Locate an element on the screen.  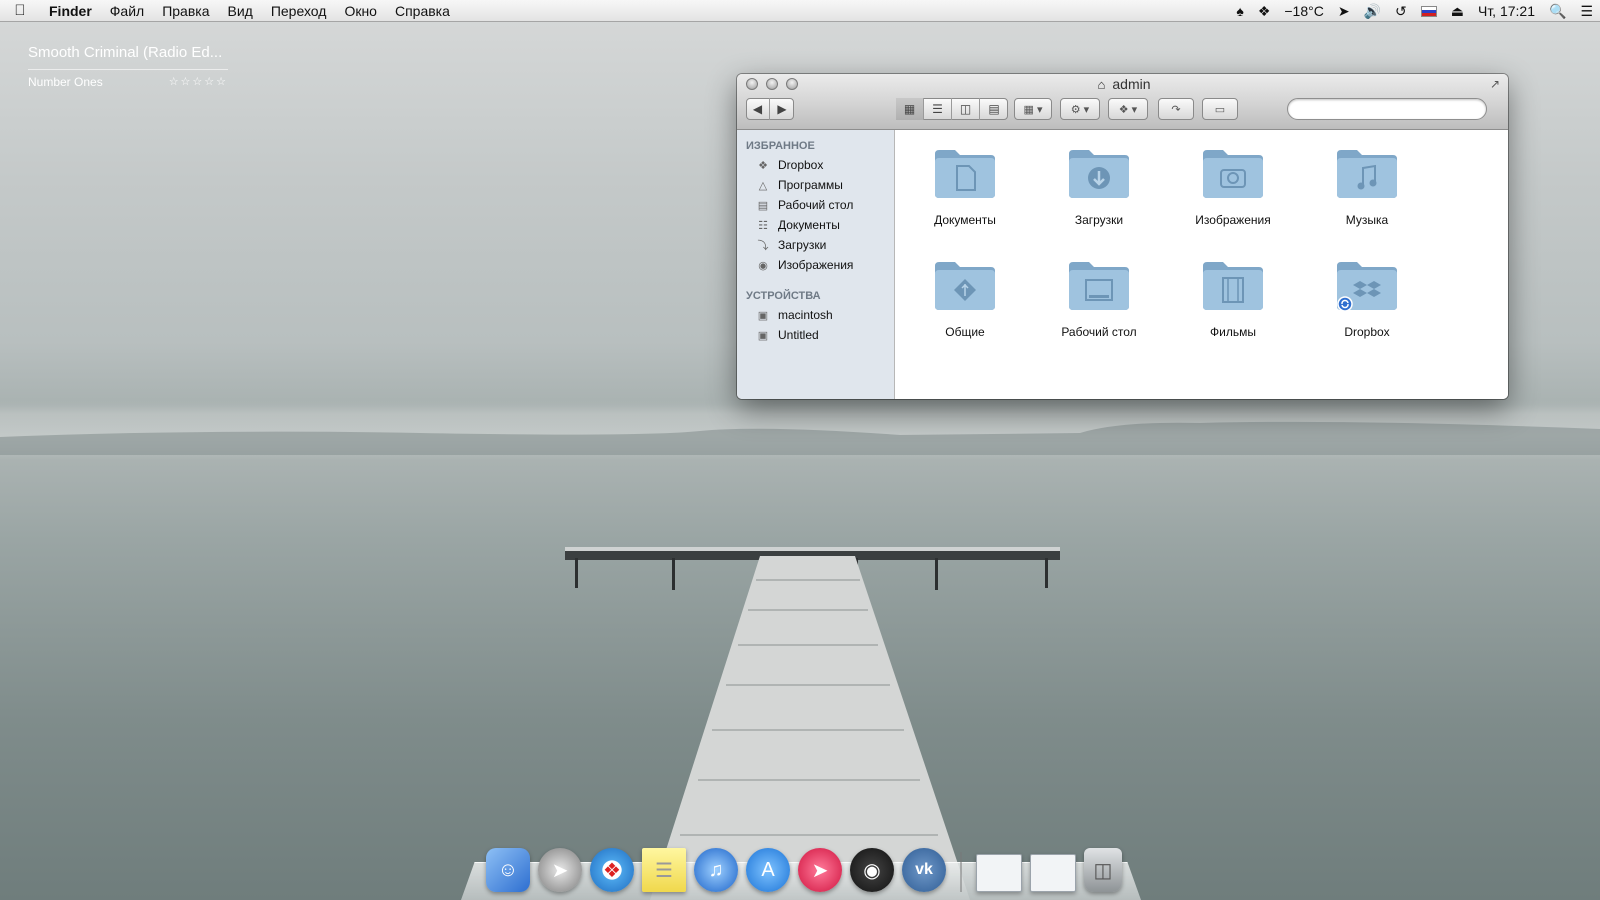
menu-window: Окно is located at coordinates (360, 11).